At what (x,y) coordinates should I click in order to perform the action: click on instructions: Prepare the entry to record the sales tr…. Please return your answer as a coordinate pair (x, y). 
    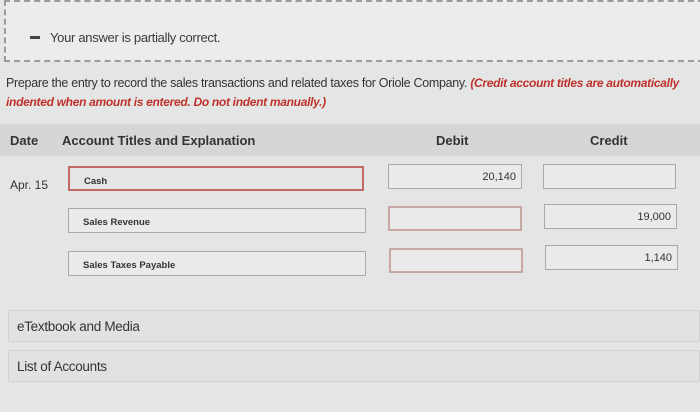
    Looking at the image, I should click on (351, 93).